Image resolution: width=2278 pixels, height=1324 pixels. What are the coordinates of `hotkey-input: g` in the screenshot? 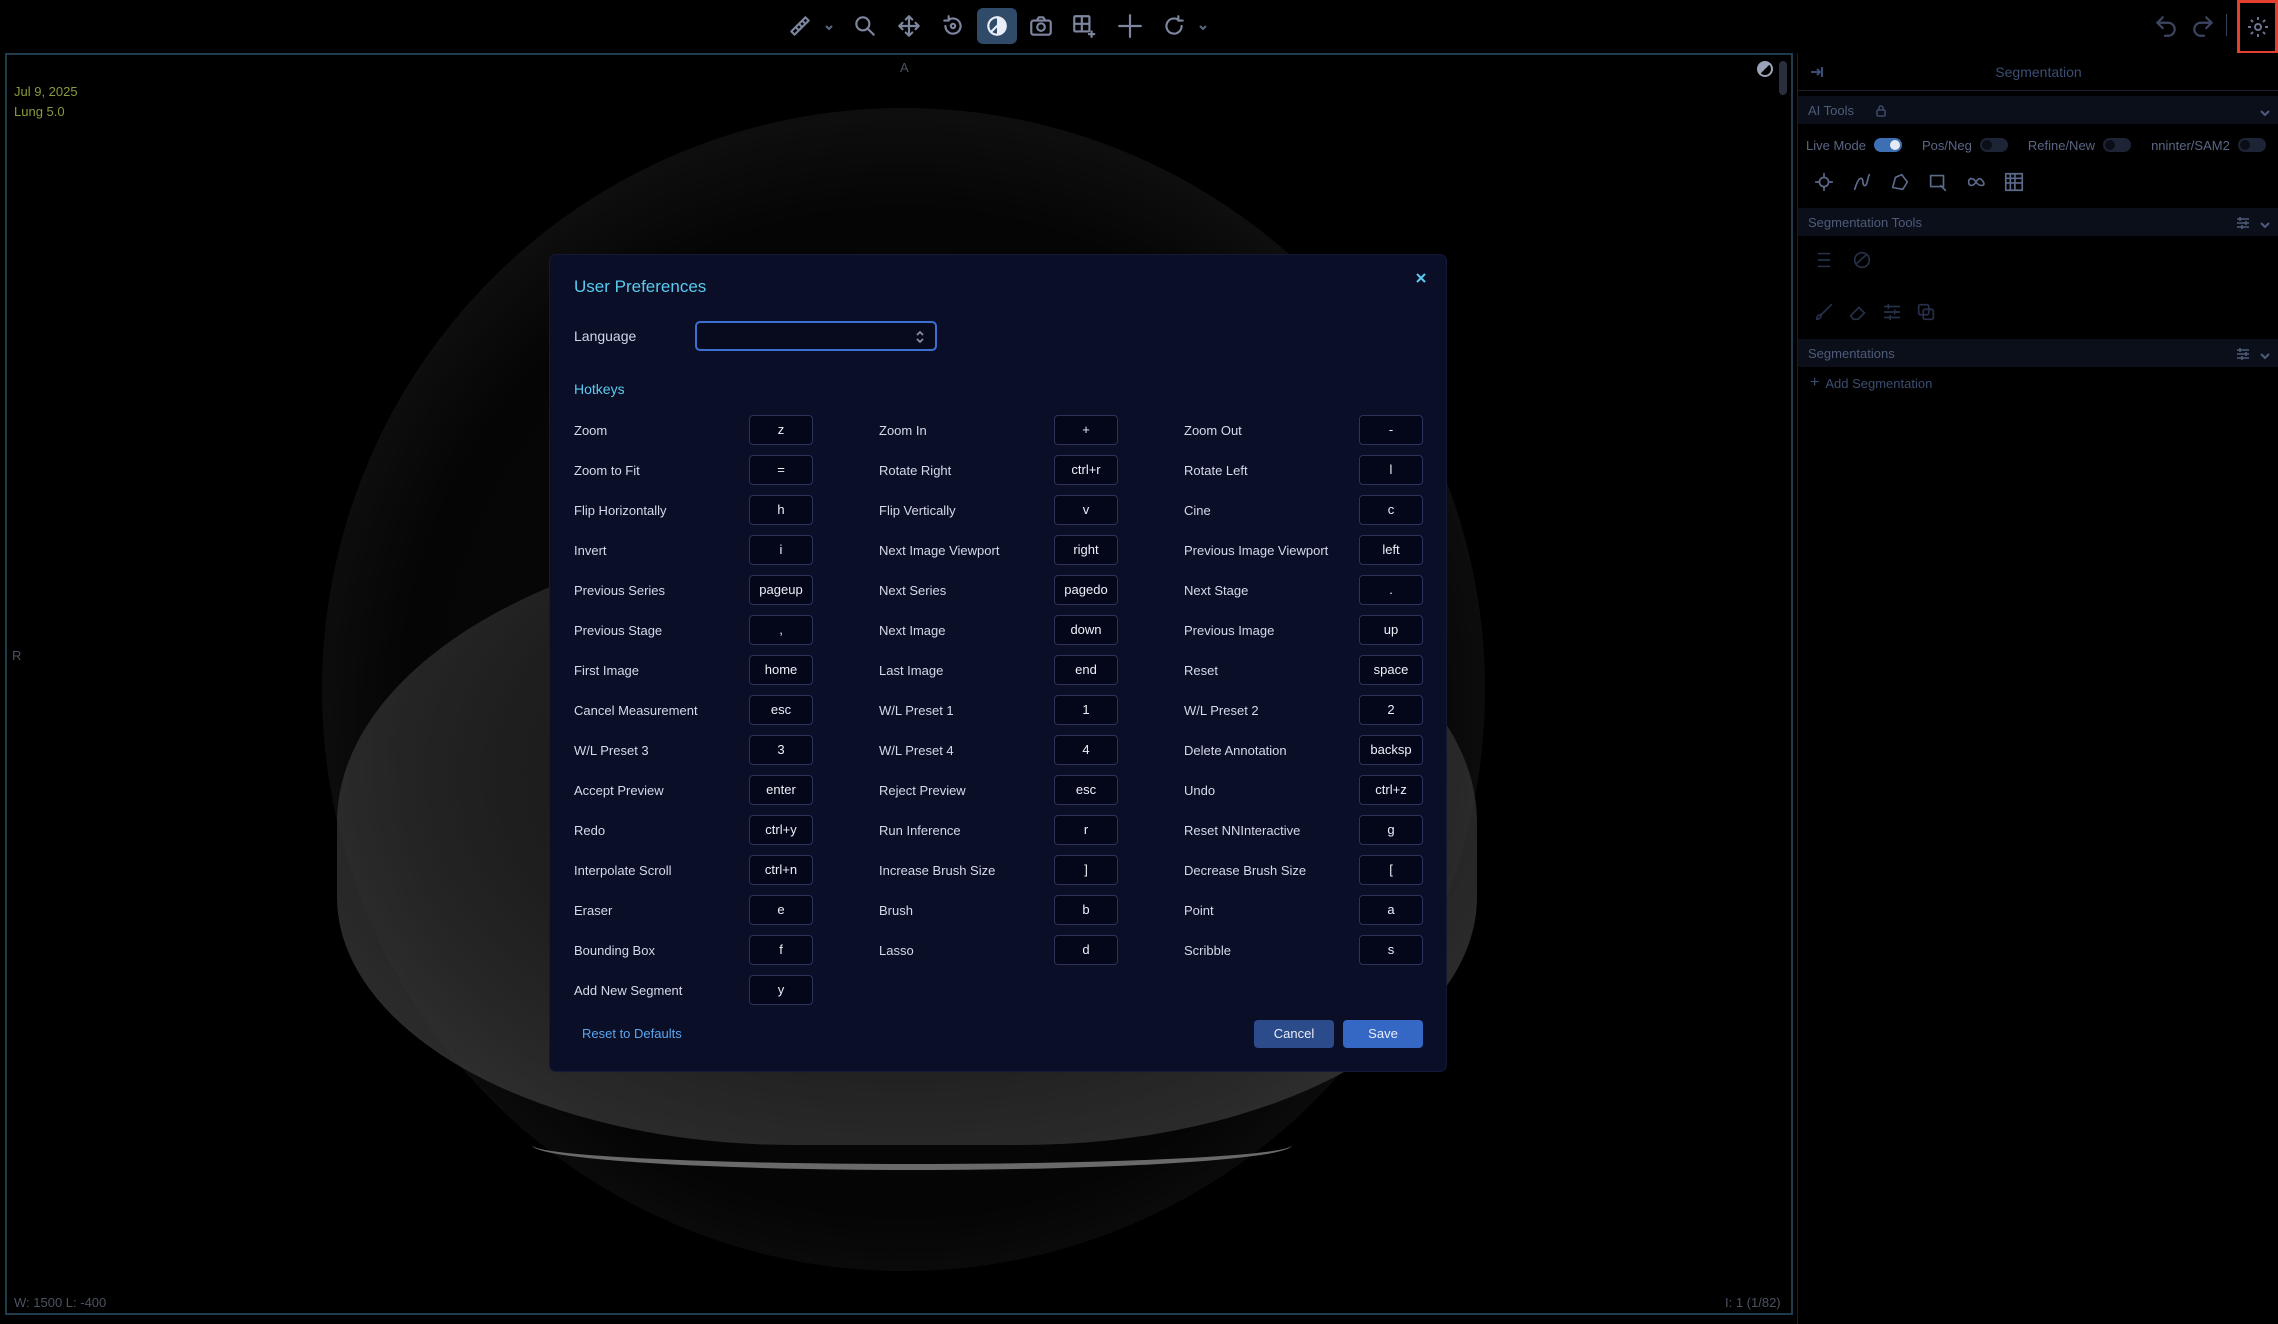 It's located at (1391, 830).